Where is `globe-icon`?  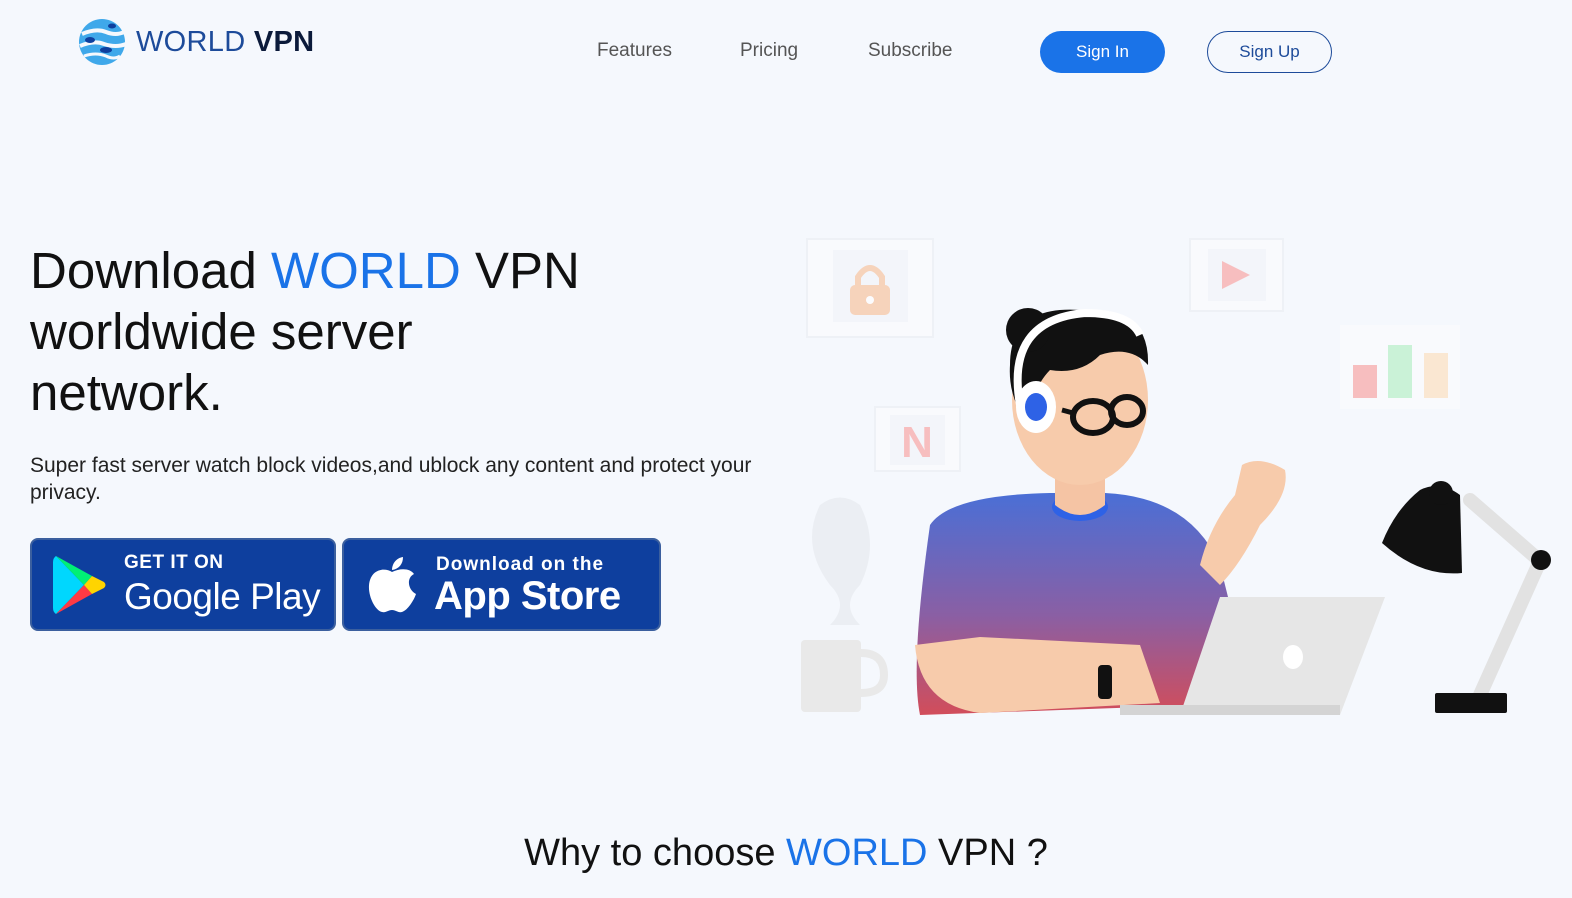 globe-icon is located at coordinates (103, 42).